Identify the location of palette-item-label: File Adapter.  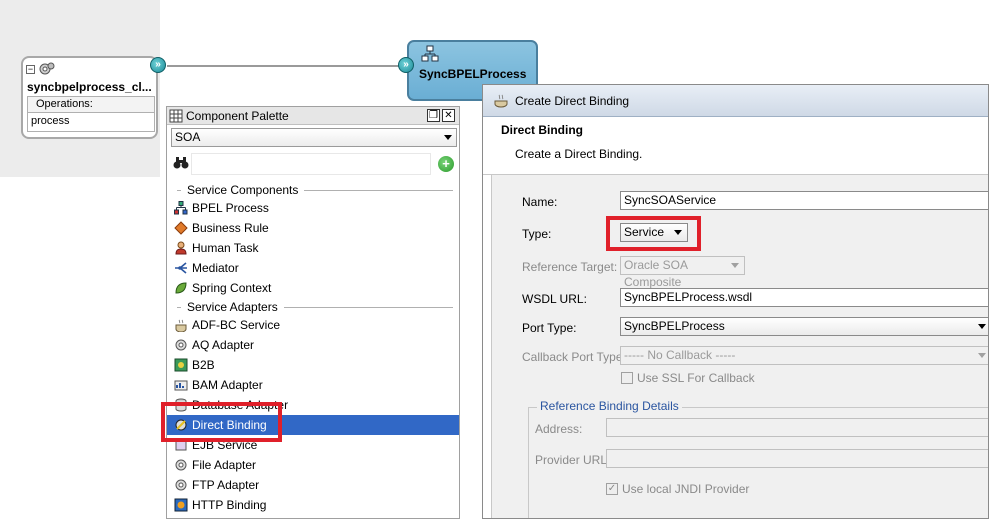
(224, 465).